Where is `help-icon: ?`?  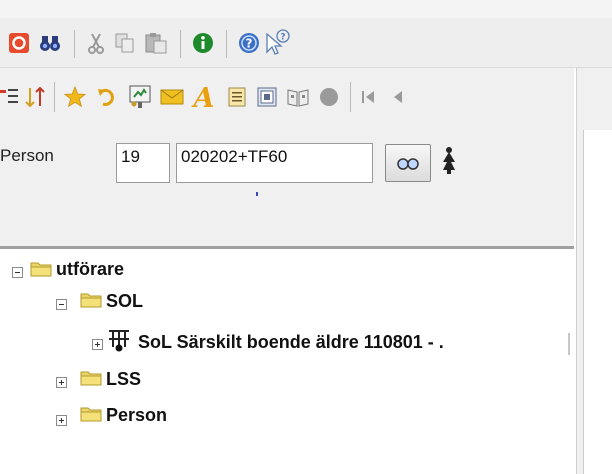
help-icon: ? is located at coordinates (249, 43).